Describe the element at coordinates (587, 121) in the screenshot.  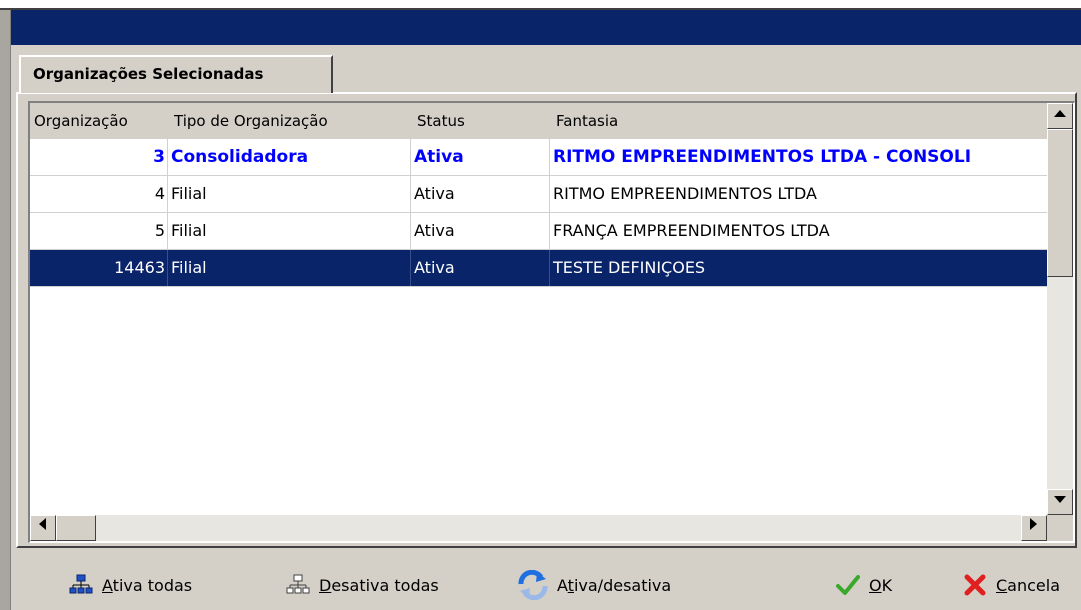
I see `column-header-fantasia: Fantasia` at that location.